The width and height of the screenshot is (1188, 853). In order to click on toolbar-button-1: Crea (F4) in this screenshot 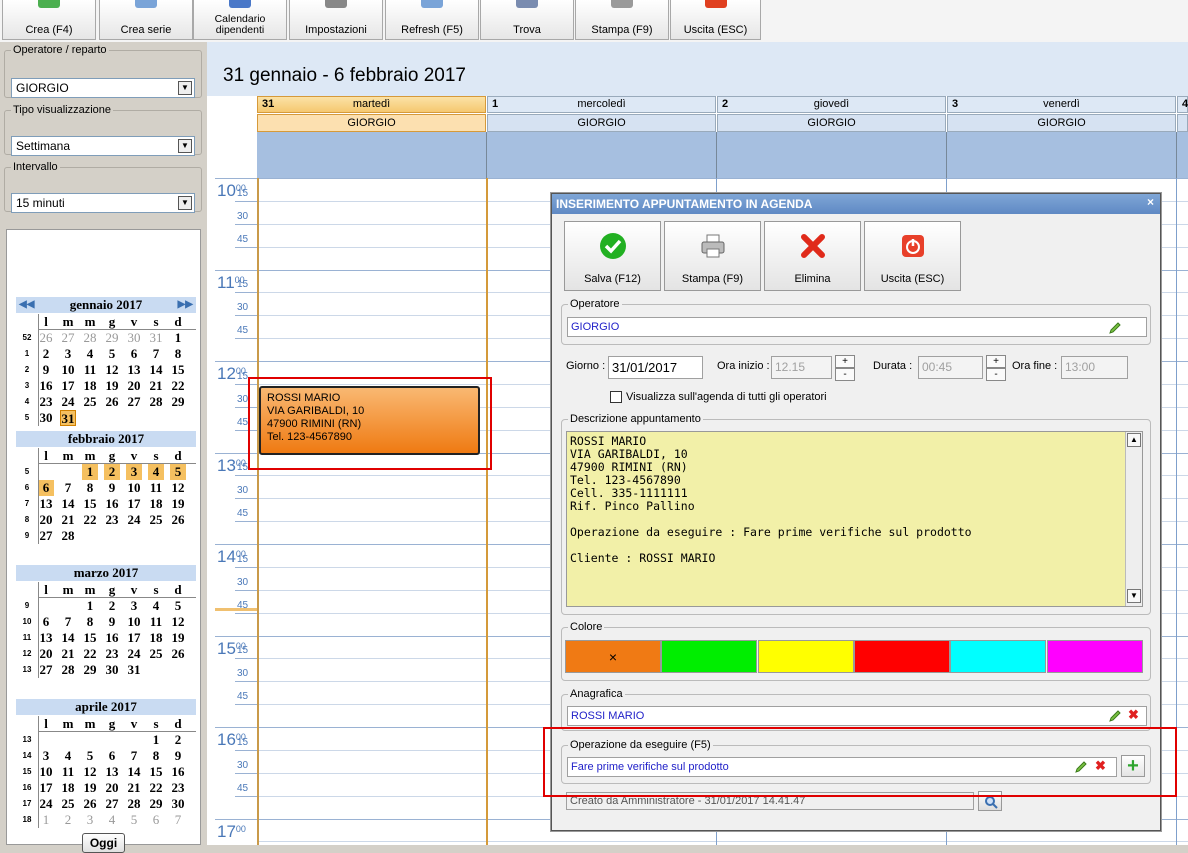, I will do `click(49, 20)`.